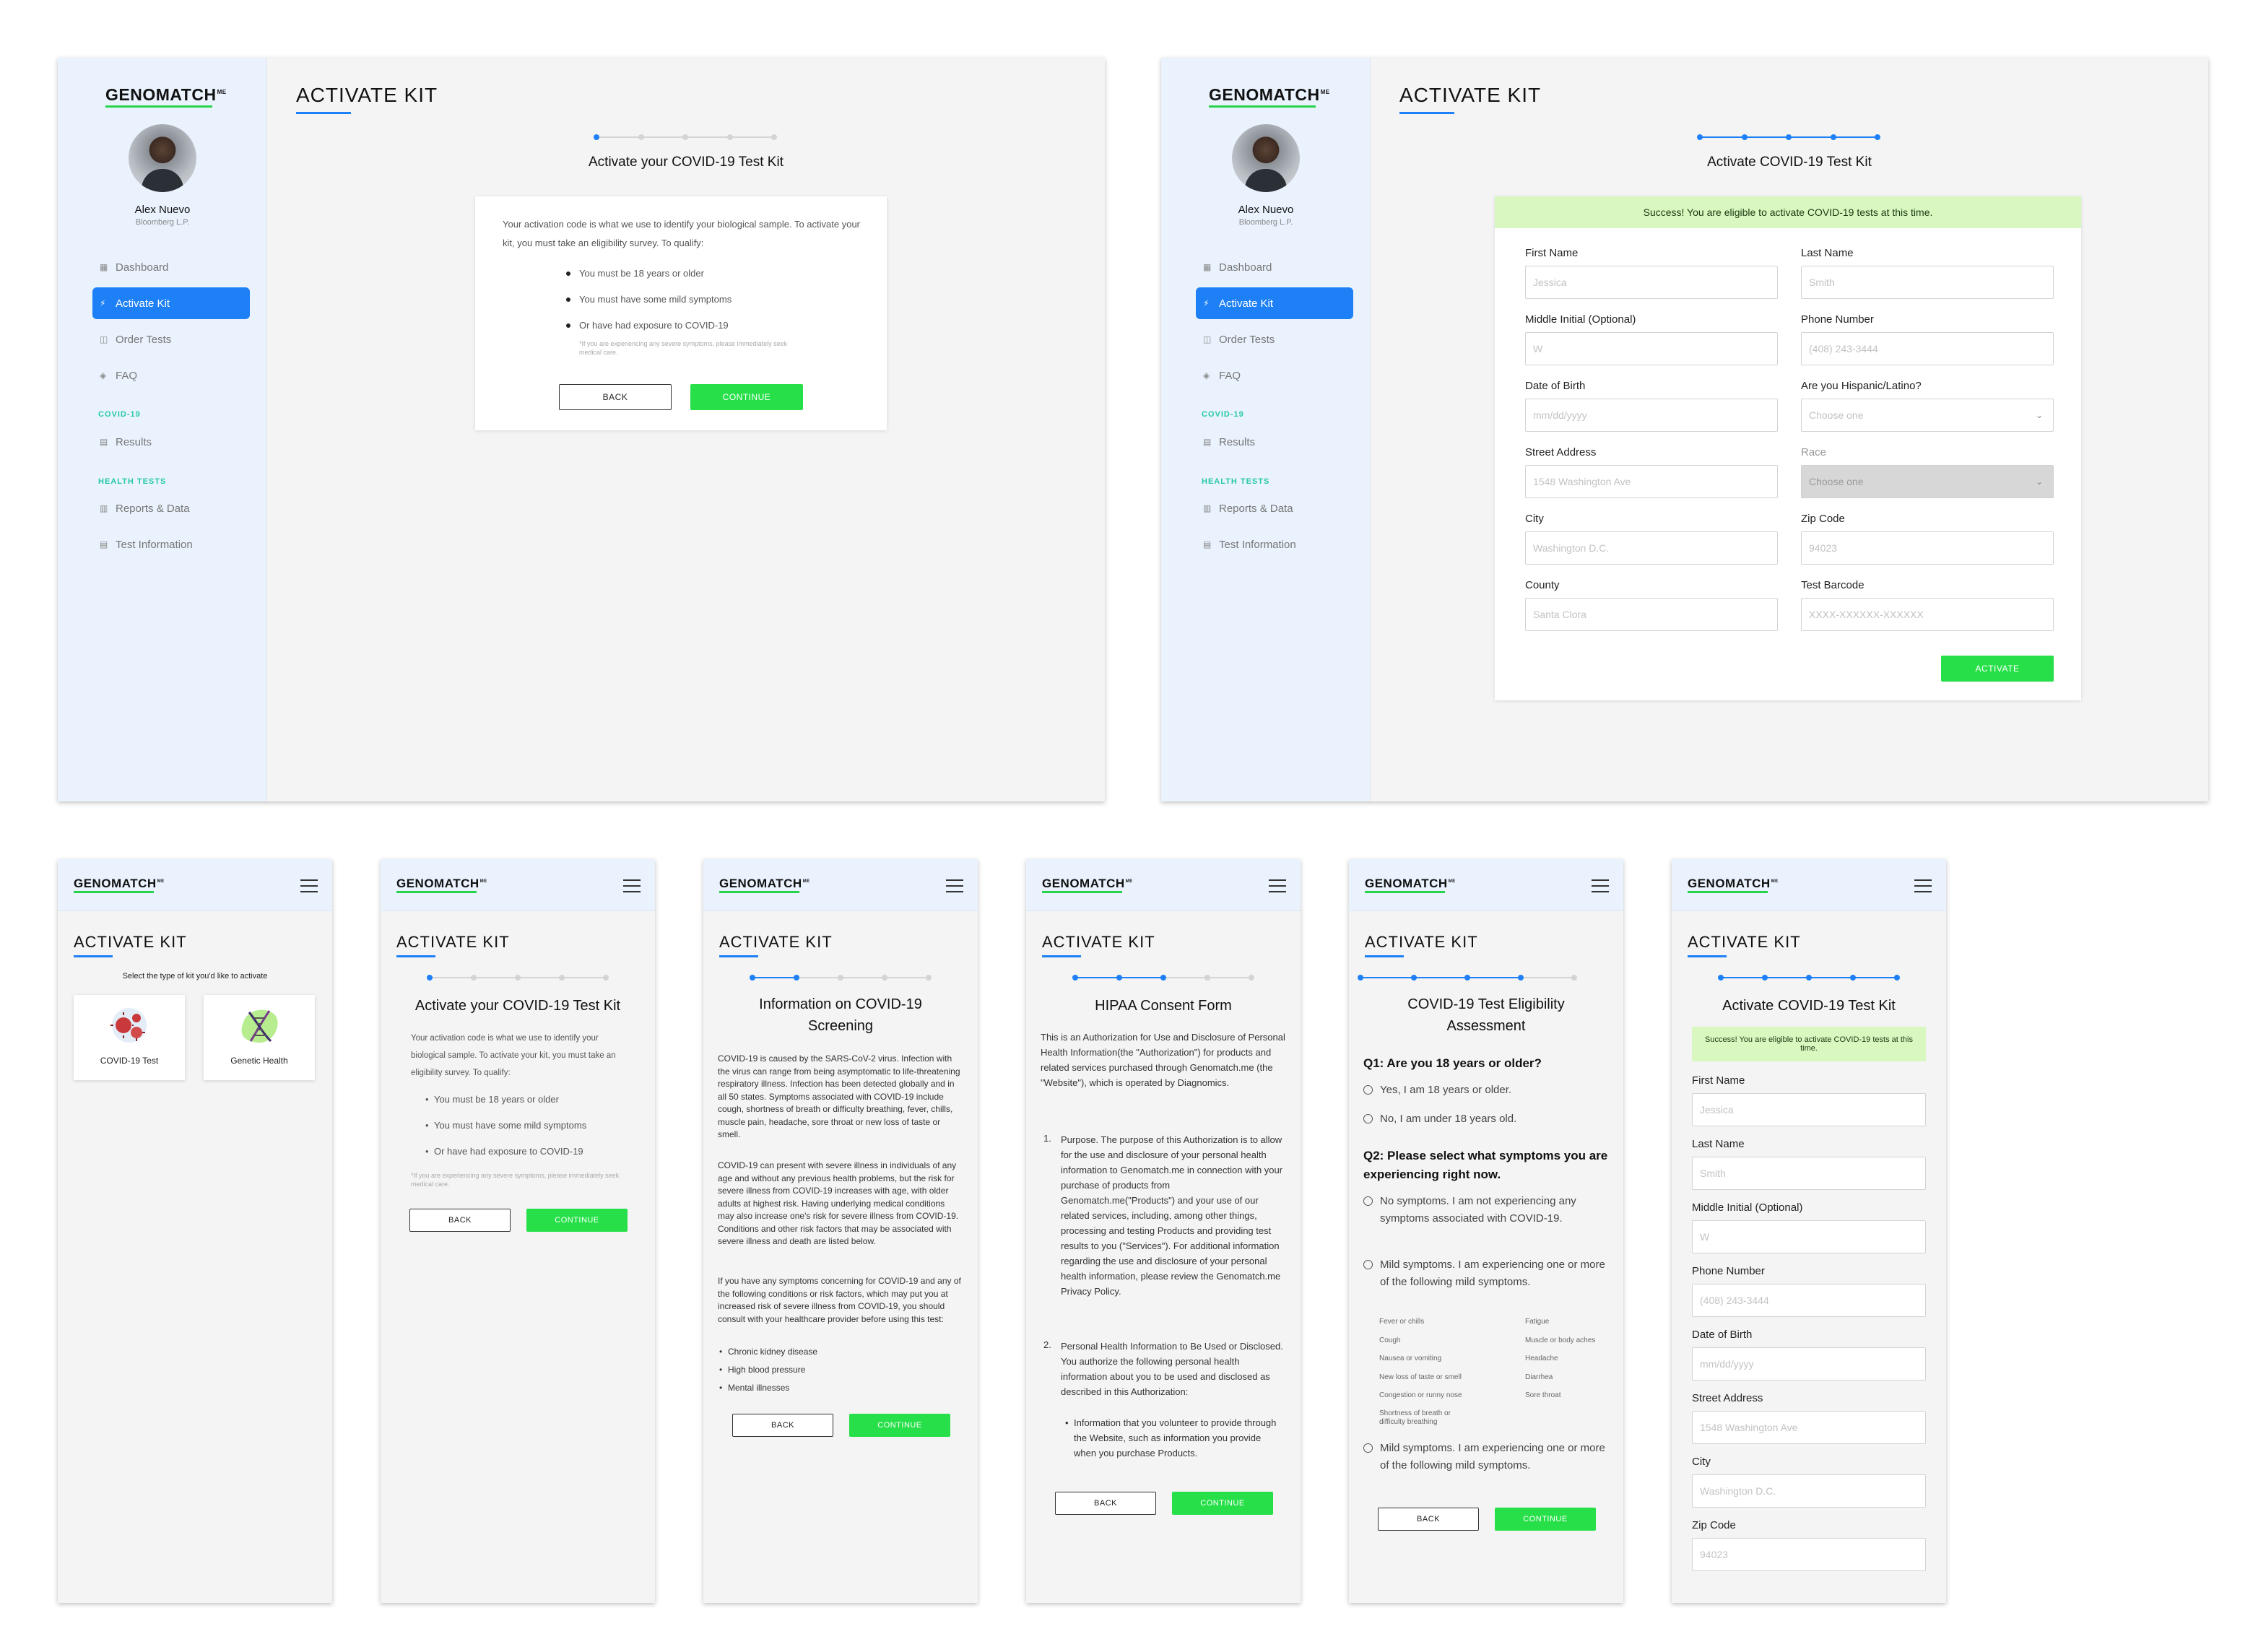  What do you see at coordinates (104, 508) in the screenshot?
I see `chart-icon: ▥` at bounding box center [104, 508].